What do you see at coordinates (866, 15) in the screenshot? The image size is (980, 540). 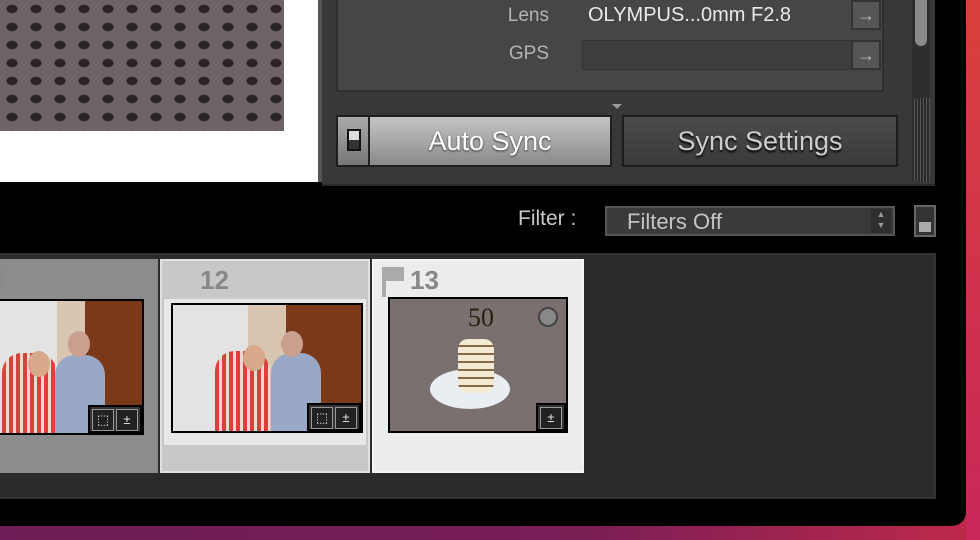 I see `lens-arrow-button: →` at bounding box center [866, 15].